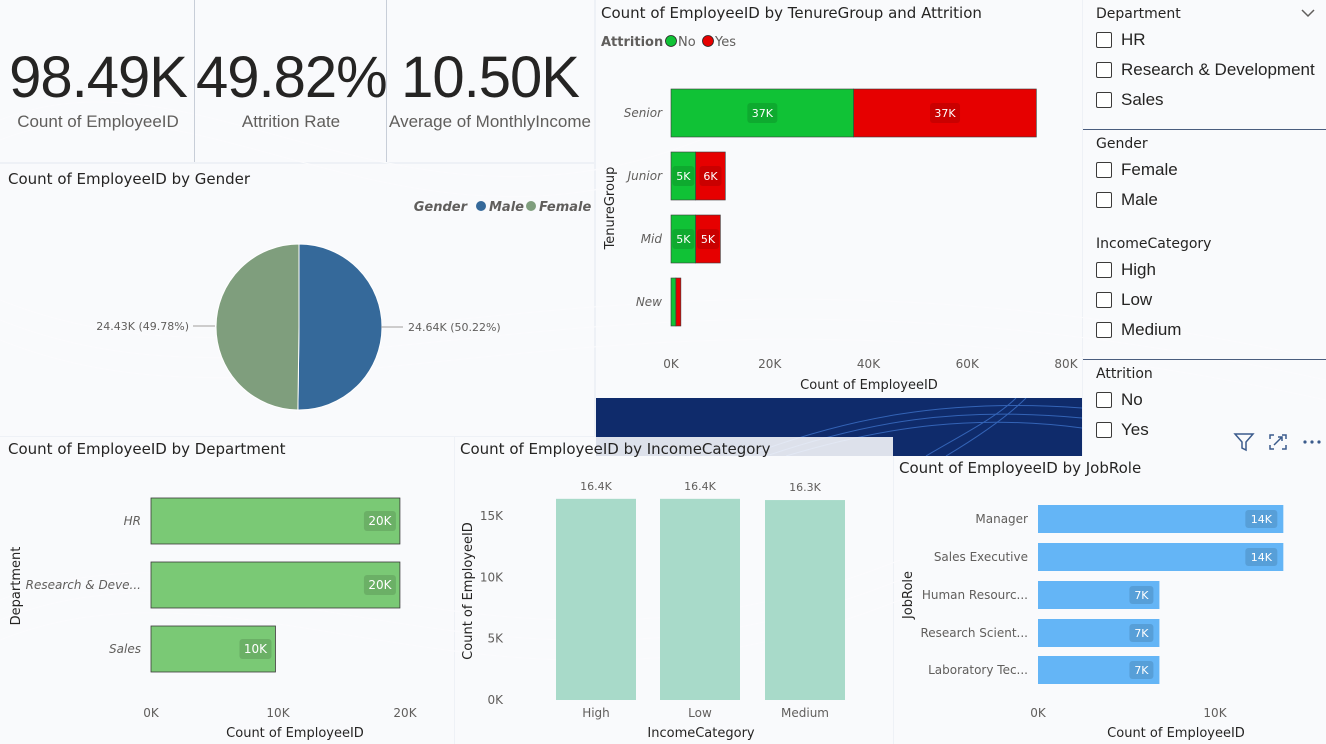  What do you see at coordinates (1244, 442) in the screenshot?
I see `filter-icon` at bounding box center [1244, 442].